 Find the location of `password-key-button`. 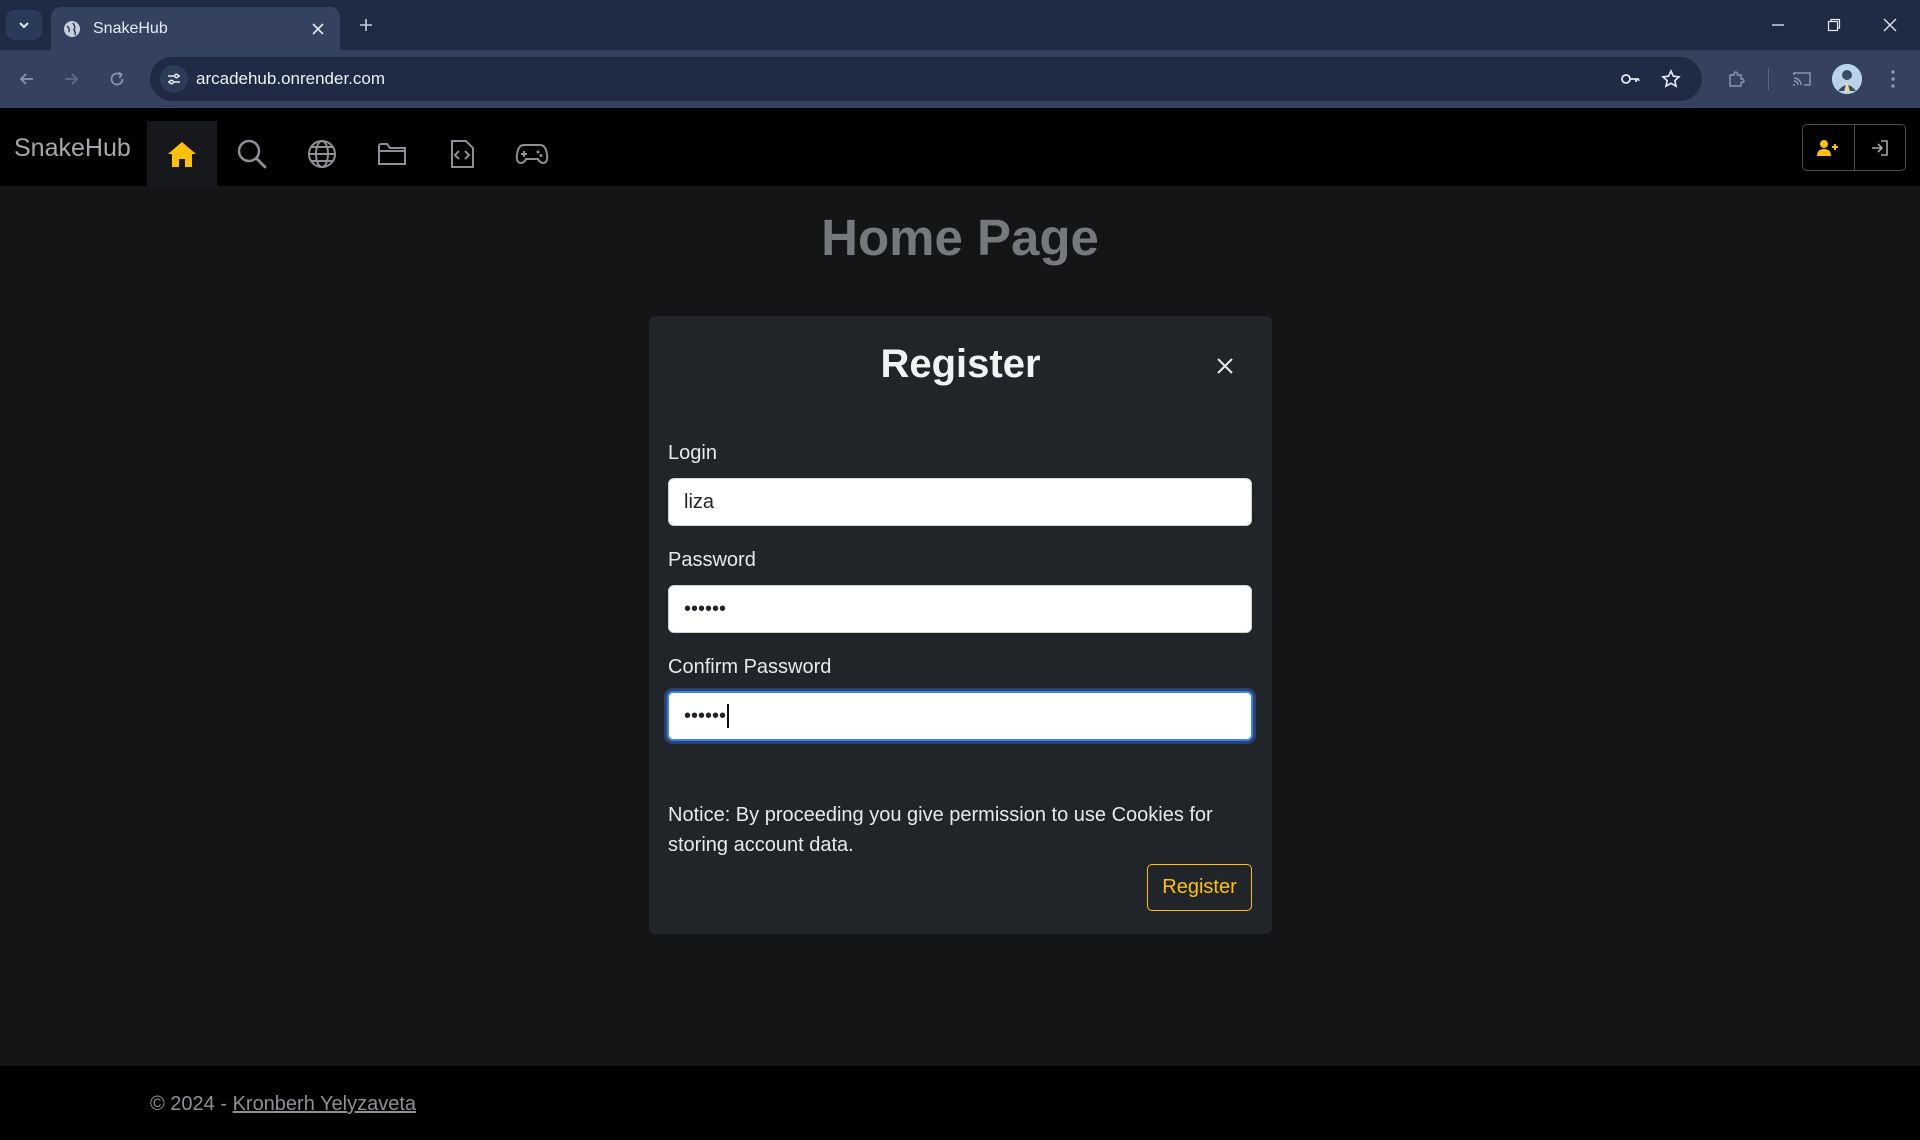

password-key-button is located at coordinates (1630, 79).